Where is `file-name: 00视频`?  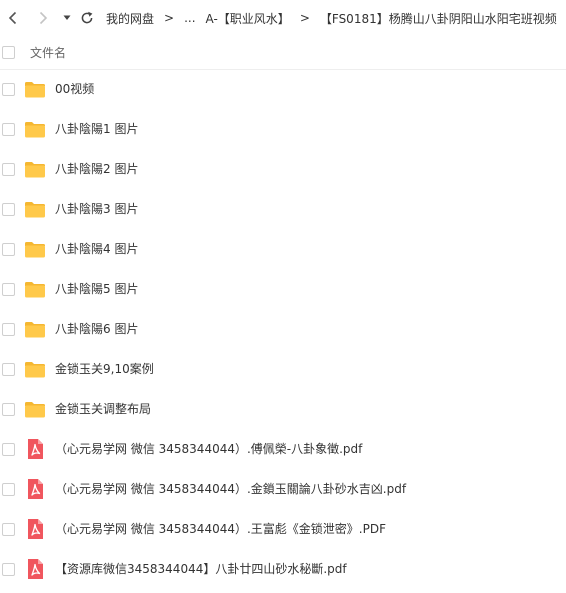 file-name: 00视频 is located at coordinates (74, 89).